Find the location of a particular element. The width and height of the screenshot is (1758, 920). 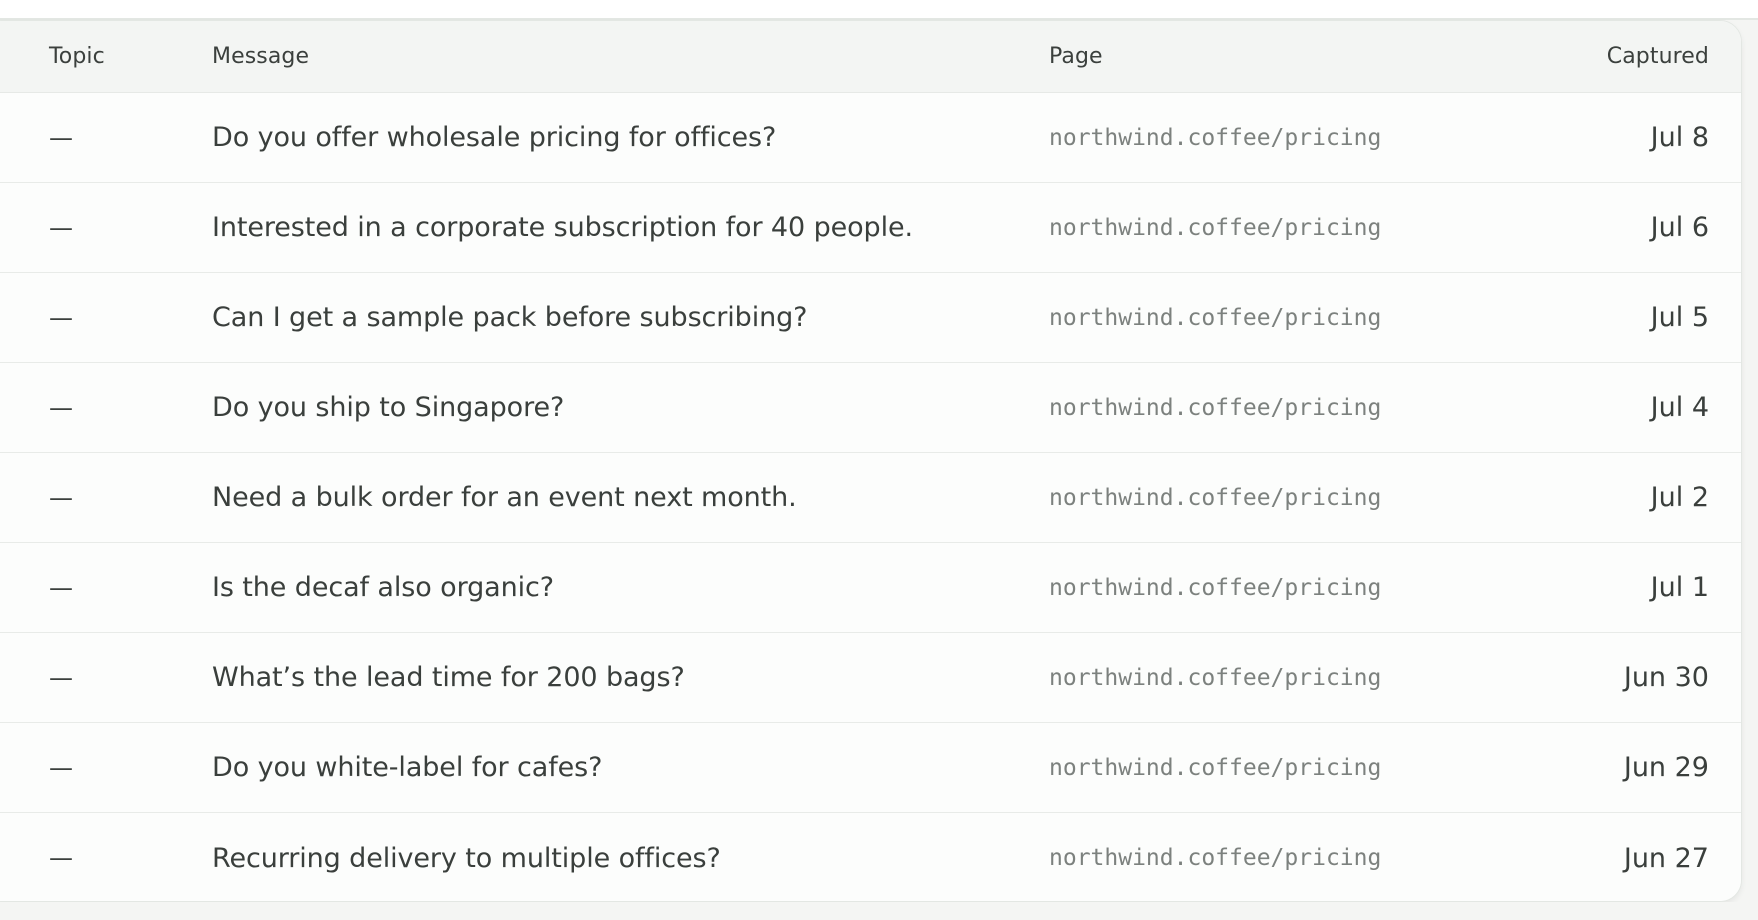

cell-captured: Jun 27 is located at coordinates (1666, 858).